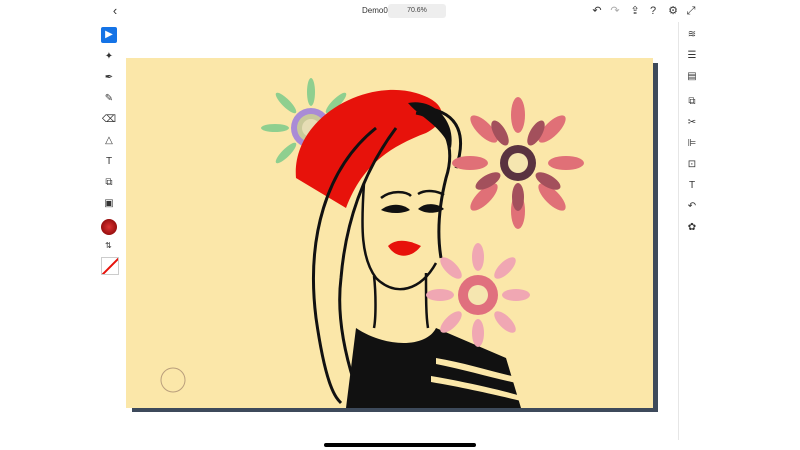  I want to click on select-tool: ▶, so click(109, 35).